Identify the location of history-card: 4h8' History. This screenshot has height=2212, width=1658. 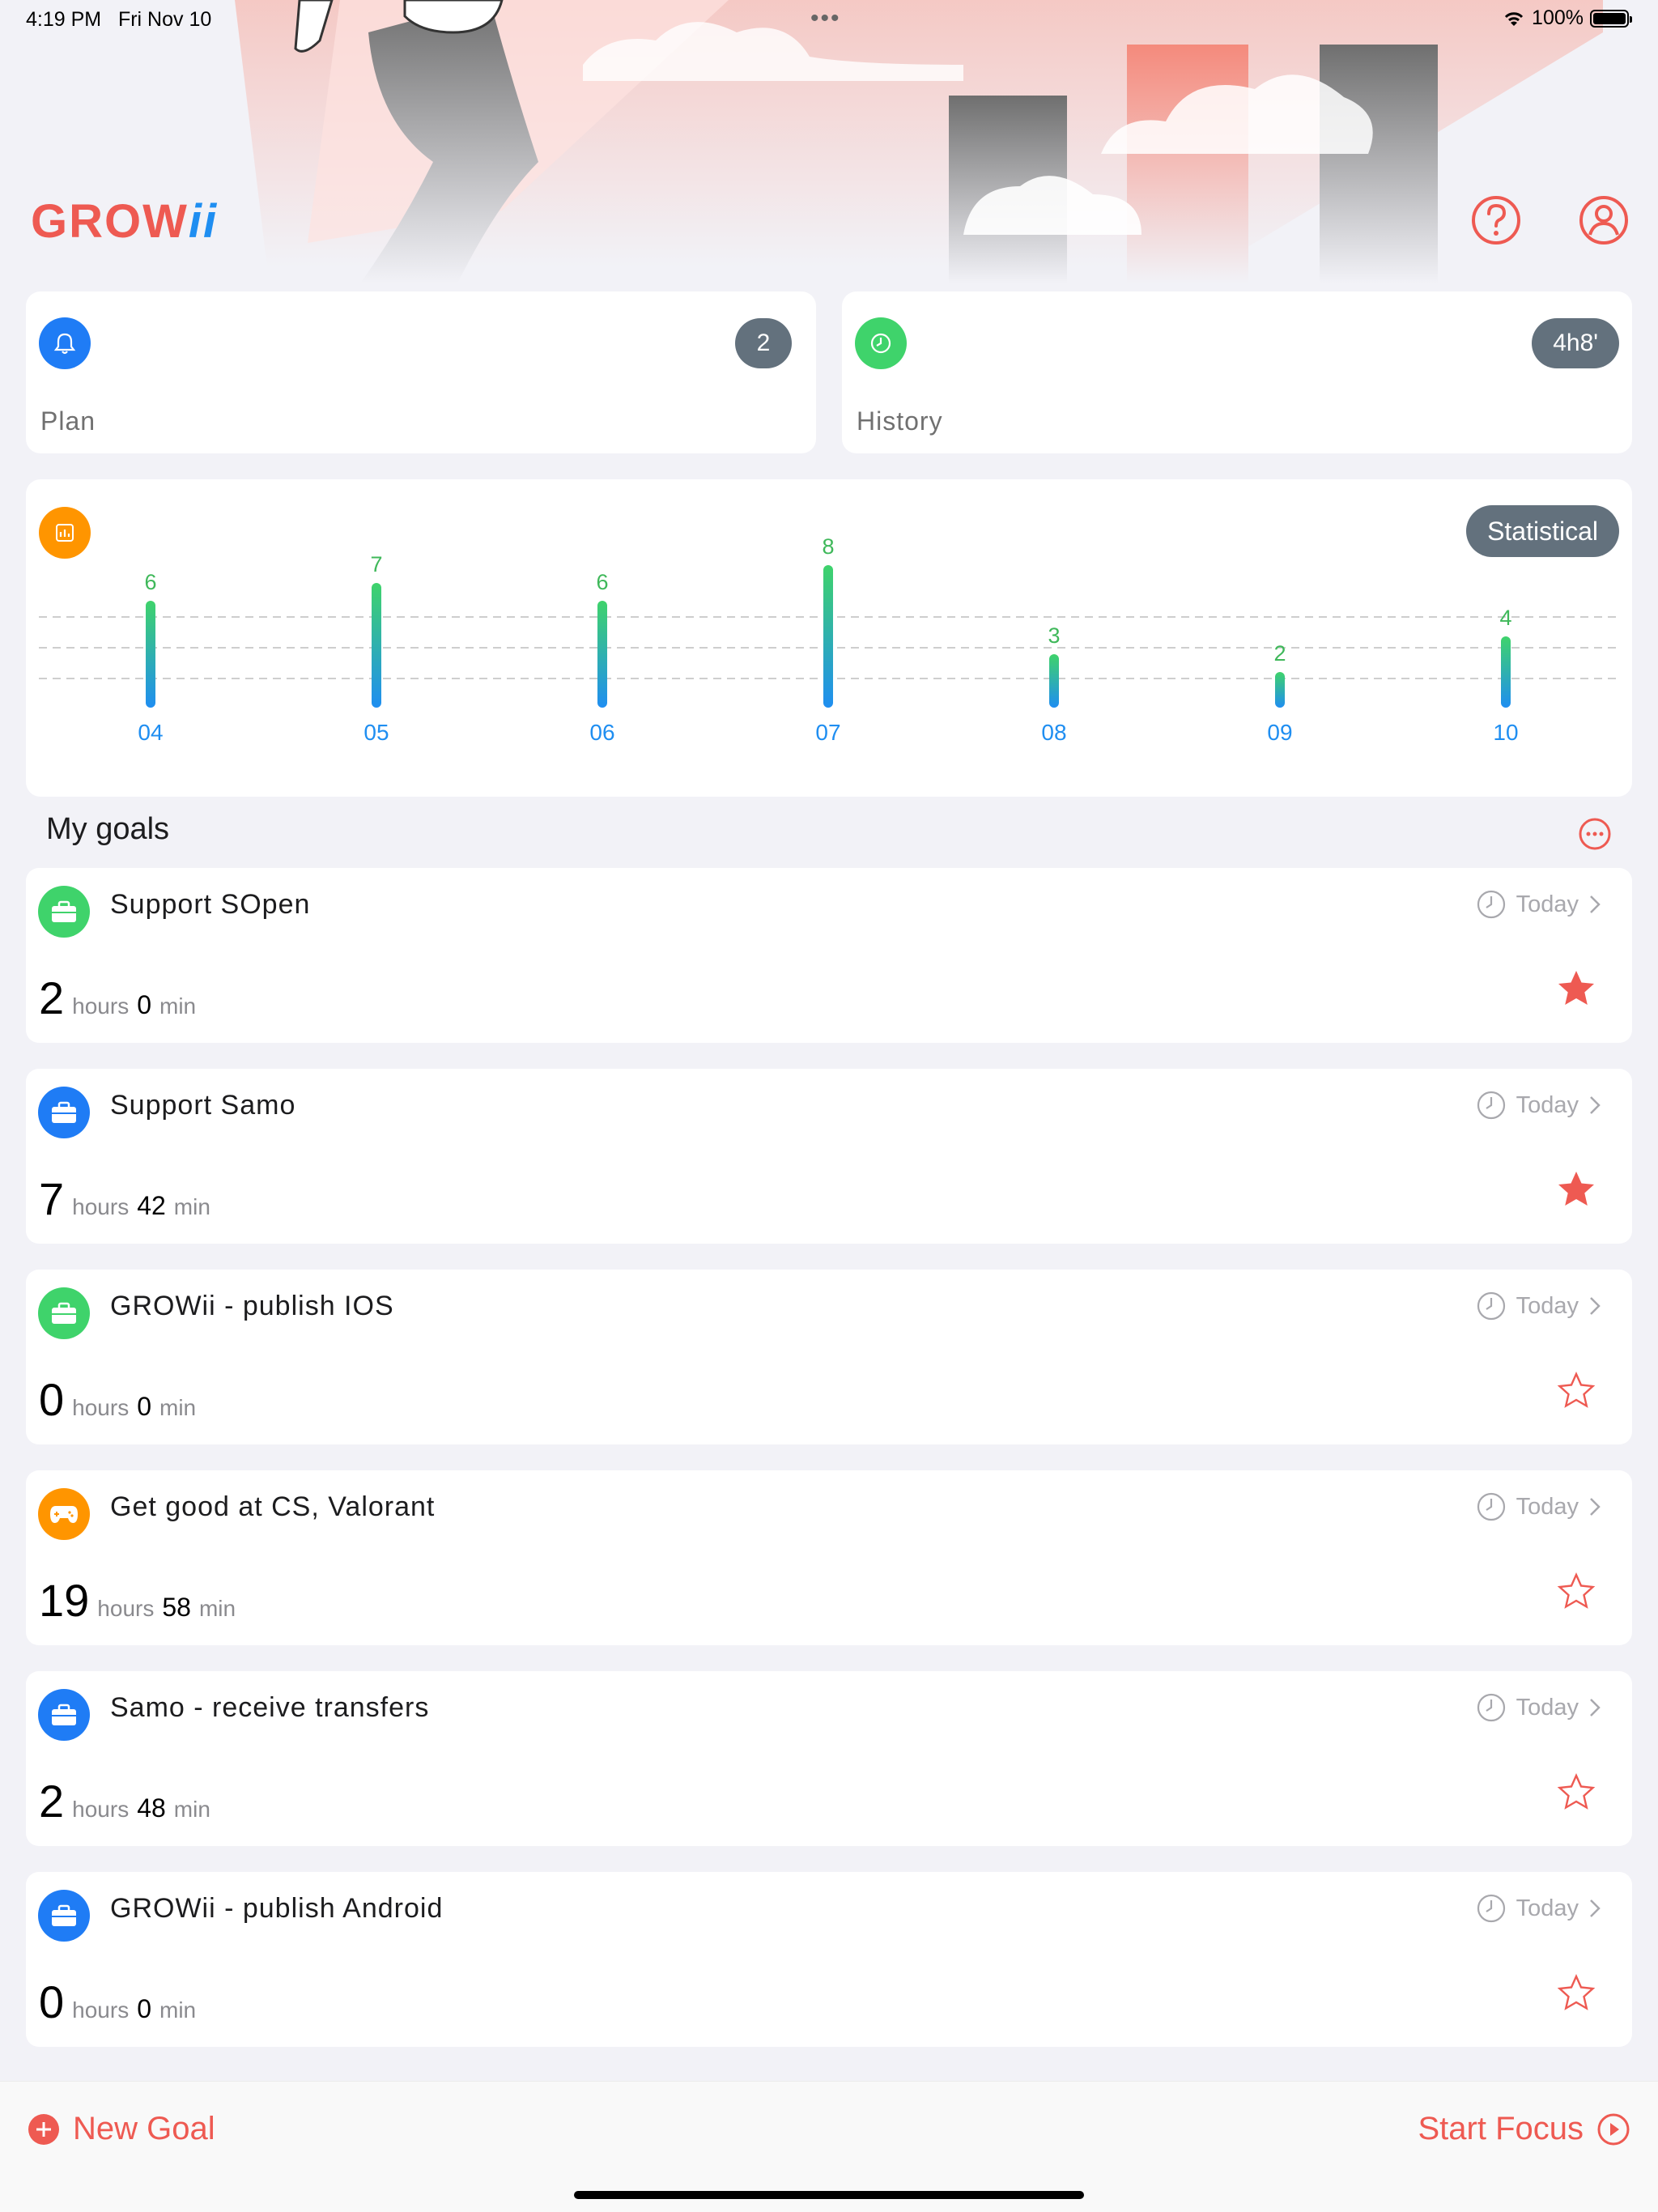
(1237, 372).